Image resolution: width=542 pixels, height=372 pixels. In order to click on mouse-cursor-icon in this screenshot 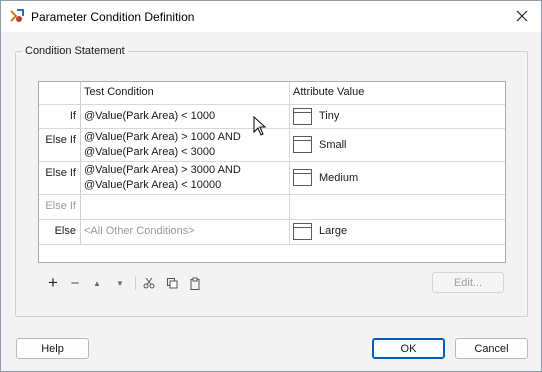, I will do `click(260, 126)`.